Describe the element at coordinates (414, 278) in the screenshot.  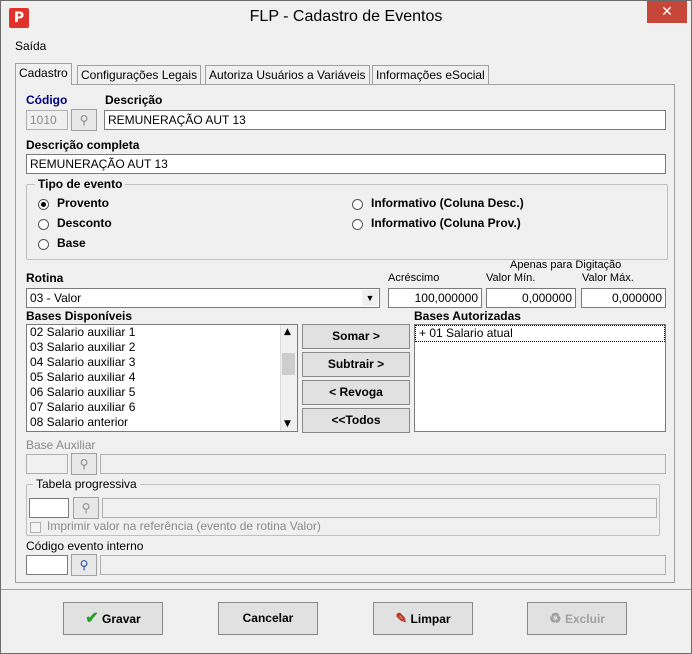
I see `acrescimo-label: Acréscimo` at that location.